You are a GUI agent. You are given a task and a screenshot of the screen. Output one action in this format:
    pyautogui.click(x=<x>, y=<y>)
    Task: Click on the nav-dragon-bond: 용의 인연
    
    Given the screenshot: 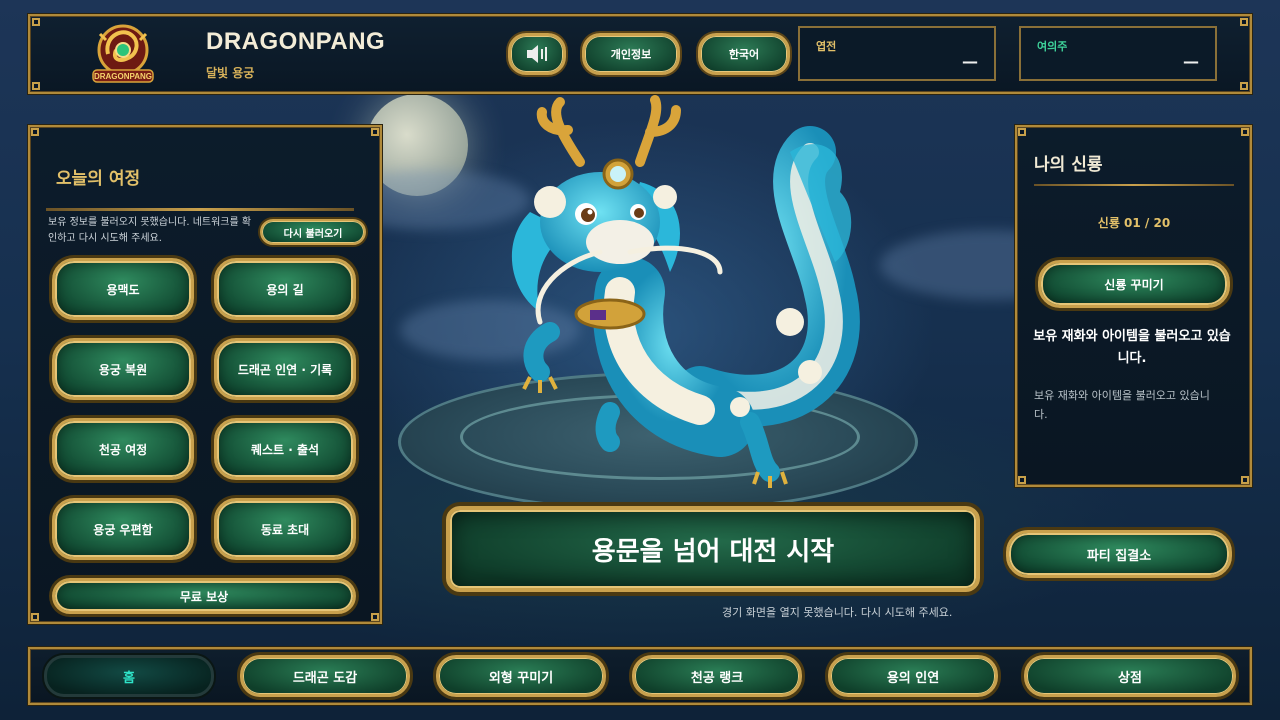 What is the action you would take?
    pyautogui.click(x=913, y=676)
    